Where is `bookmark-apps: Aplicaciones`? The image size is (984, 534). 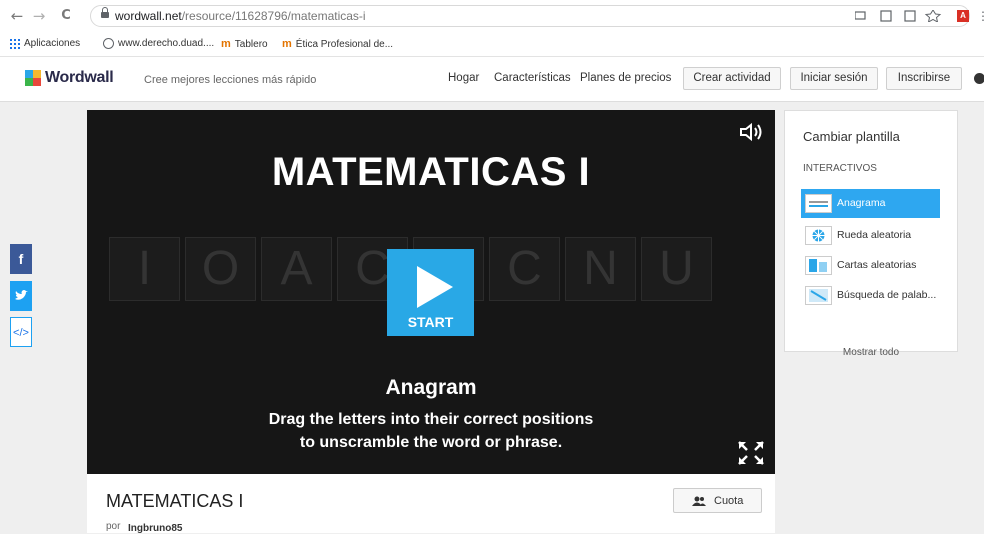 bookmark-apps: Aplicaciones is located at coordinates (45, 43).